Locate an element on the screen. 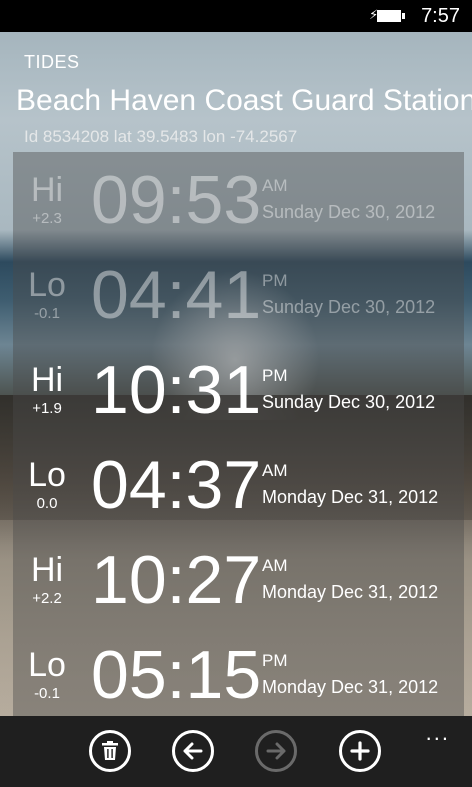 The width and height of the screenshot is (472, 787). tide-height: +2.3 is located at coordinates (47, 218).